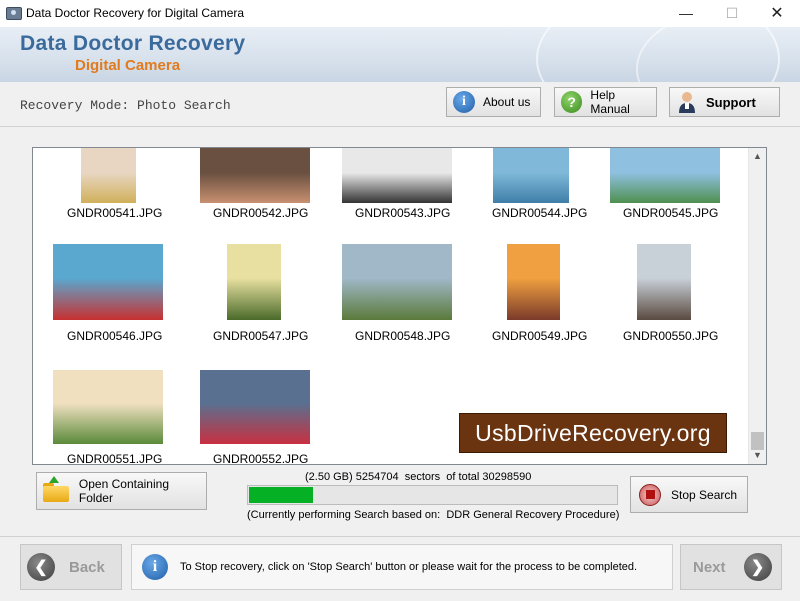 The width and height of the screenshot is (800, 601). What do you see at coordinates (400, 54) in the screenshot?
I see `header-banner: Data Doctor Recovery Digital Camera` at bounding box center [400, 54].